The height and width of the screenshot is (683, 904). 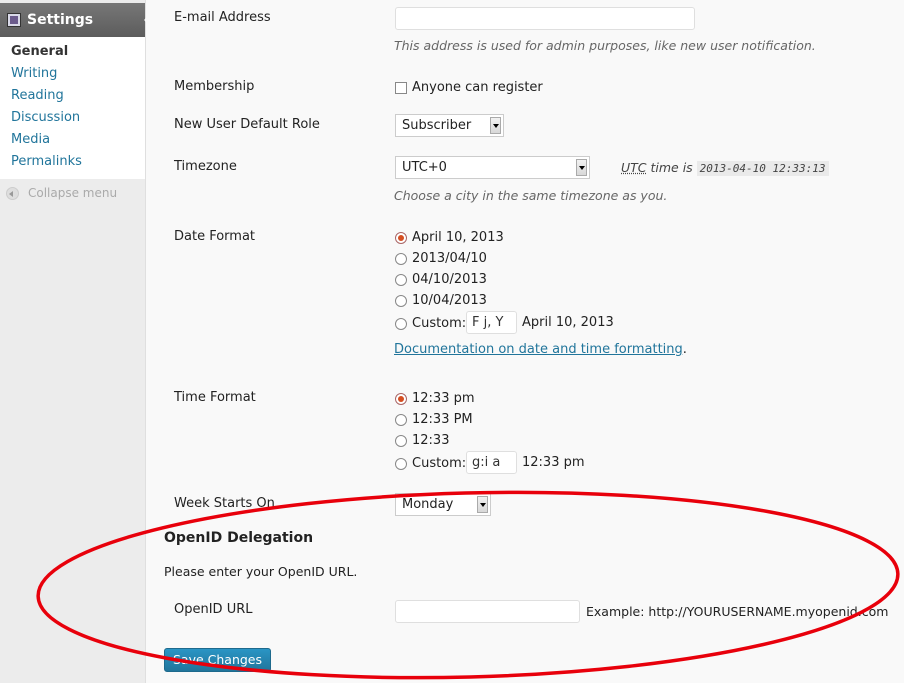 What do you see at coordinates (222, 17) in the screenshot?
I see `email-label: E-mail Address` at bounding box center [222, 17].